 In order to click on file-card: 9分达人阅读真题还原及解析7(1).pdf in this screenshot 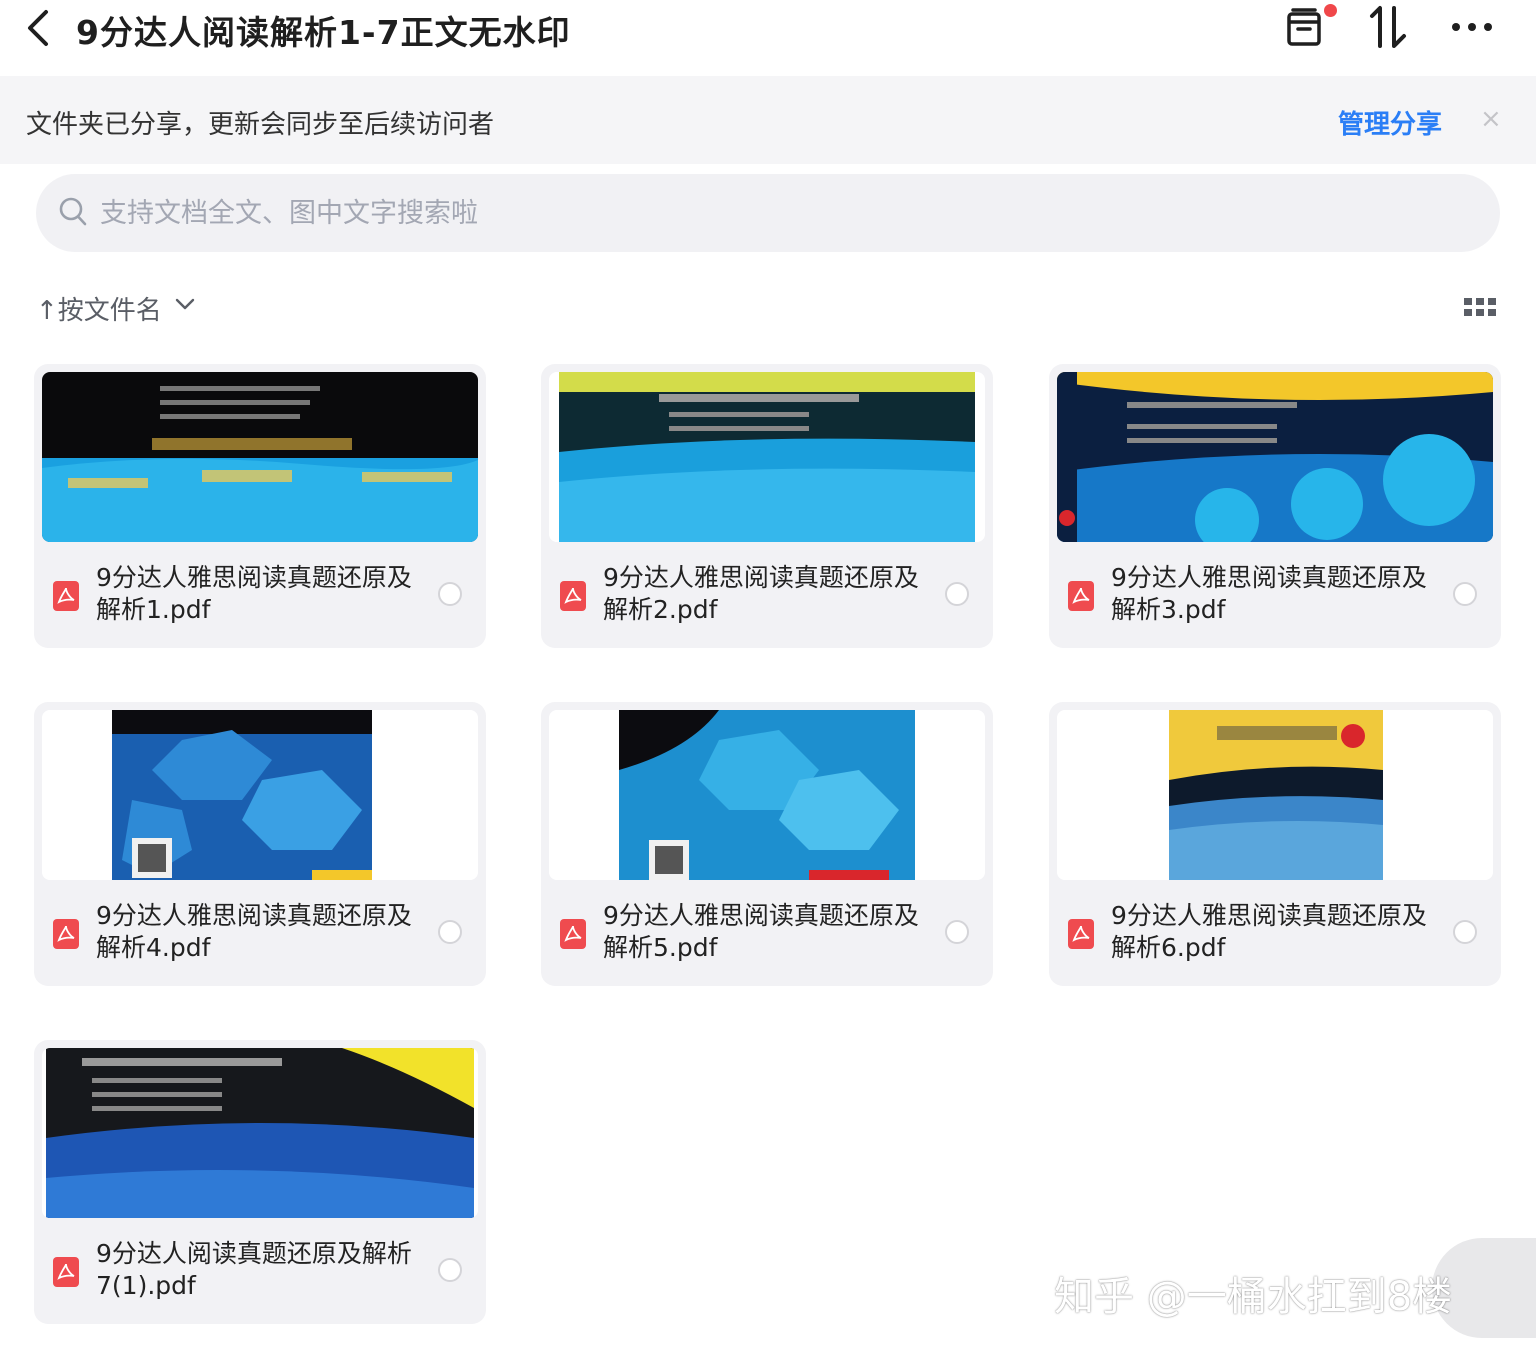, I will do `click(260, 1182)`.